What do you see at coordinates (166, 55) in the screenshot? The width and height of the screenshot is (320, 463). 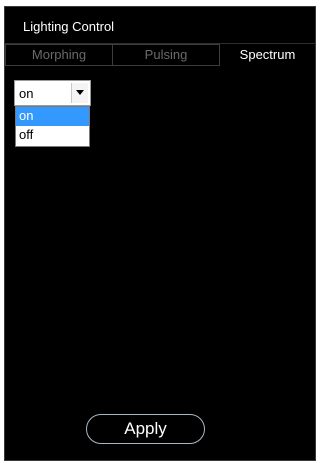 I see `tab-pulsing: Pulsing` at bounding box center [166, 55].